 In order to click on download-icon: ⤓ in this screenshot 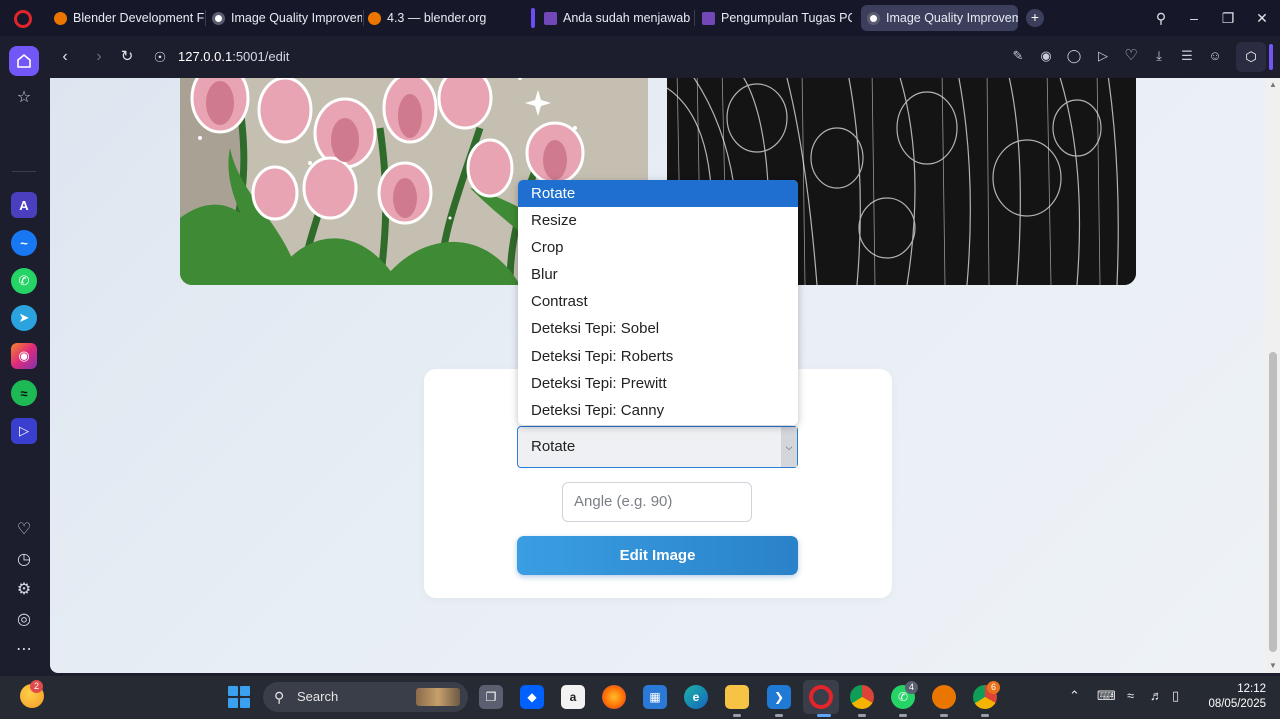, I will do `click(1159, 56)`.